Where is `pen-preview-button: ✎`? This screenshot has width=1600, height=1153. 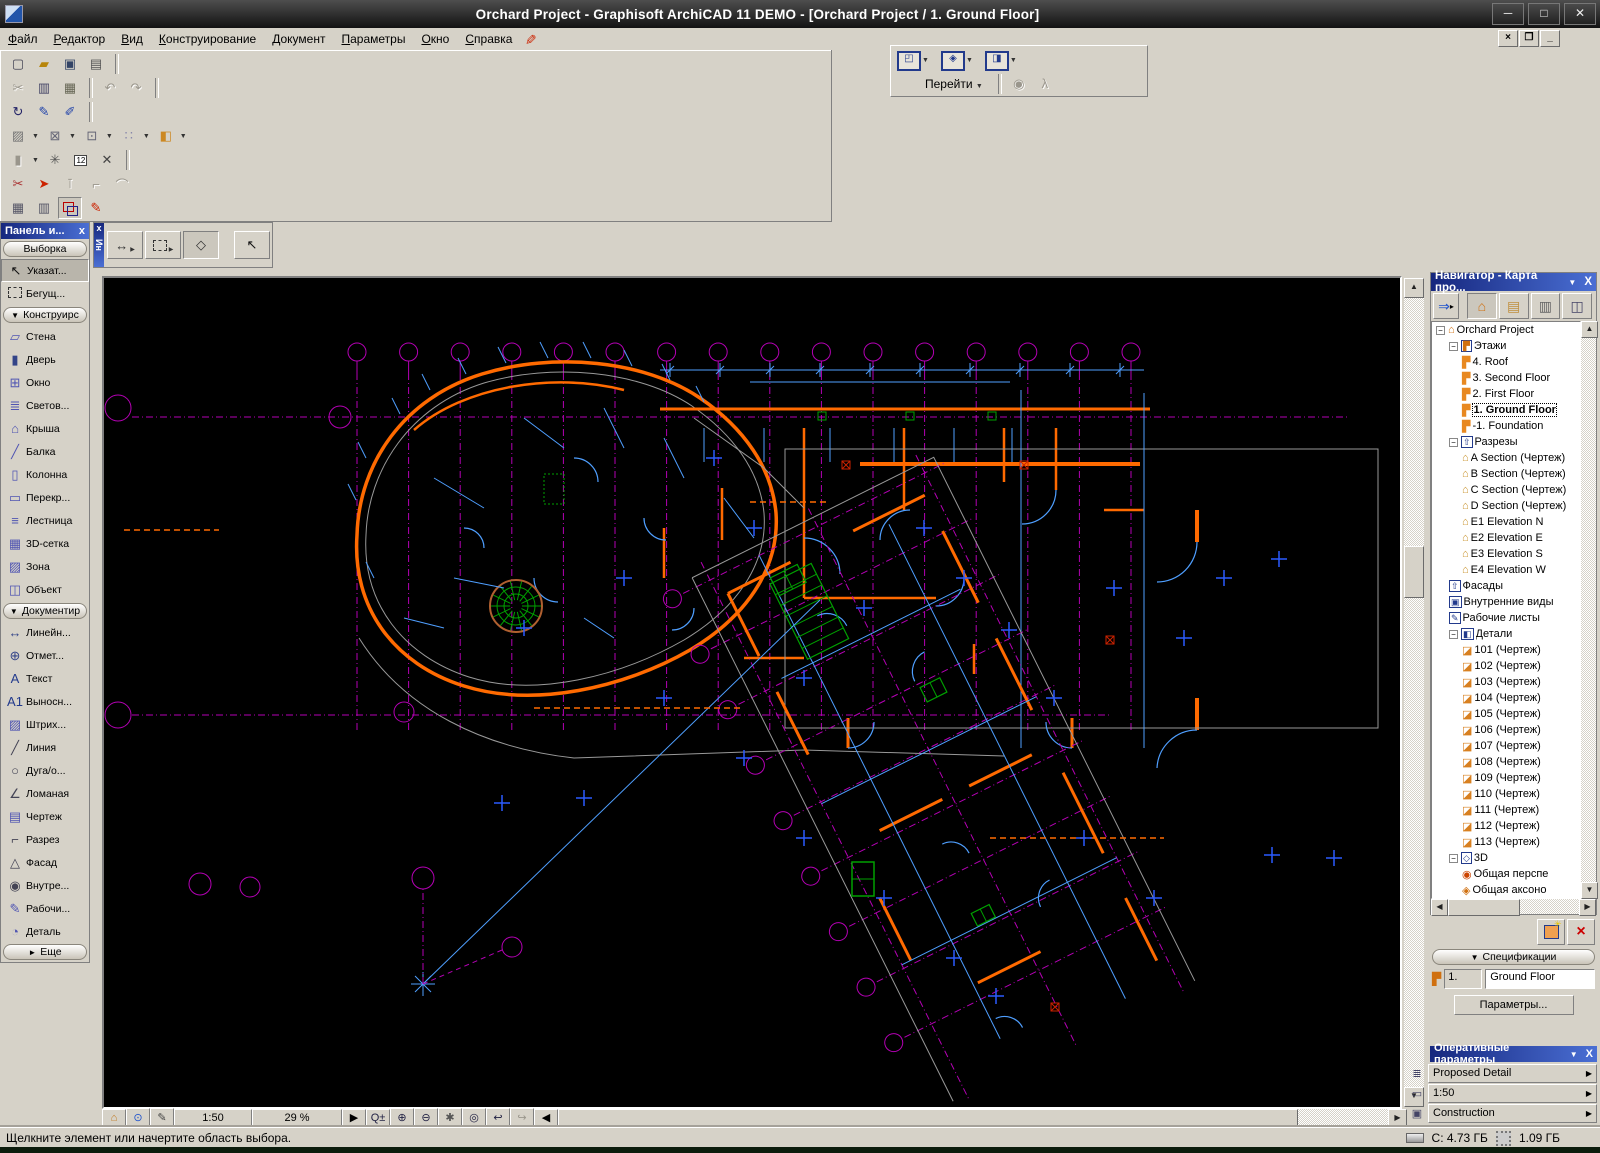 pen-preview-button: ✎ is located at coordinates (162, 1117).